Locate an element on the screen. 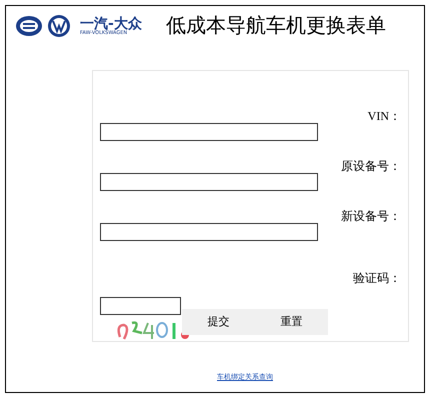  field-label: 新设备号： is located at coordinates (371, 216).